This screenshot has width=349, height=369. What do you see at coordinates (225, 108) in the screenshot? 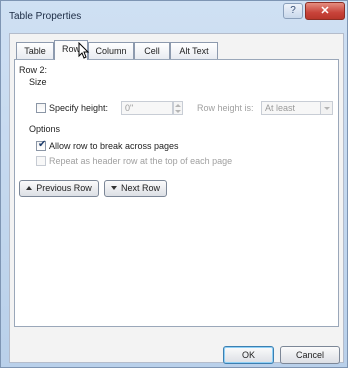
I see `row-height-is-label: Row height is:` at bounding box center [225, 108].